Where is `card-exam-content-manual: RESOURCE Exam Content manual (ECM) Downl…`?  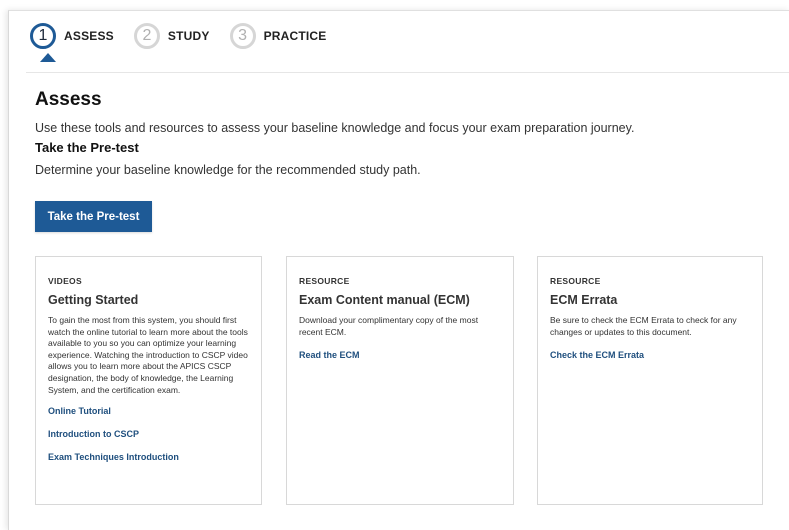
card-exam-content-manual: RESOURCE Exam Content manual (ECM) Downl… is located at coordinates (400, 380).